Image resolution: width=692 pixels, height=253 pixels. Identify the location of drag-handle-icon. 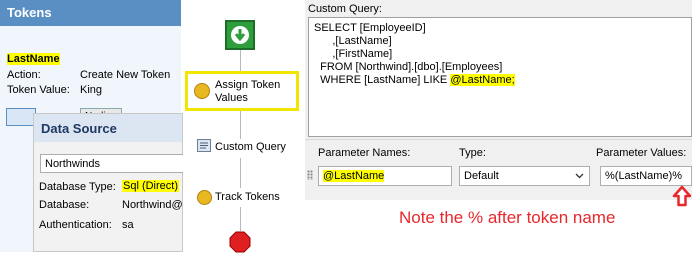
(310, 175).